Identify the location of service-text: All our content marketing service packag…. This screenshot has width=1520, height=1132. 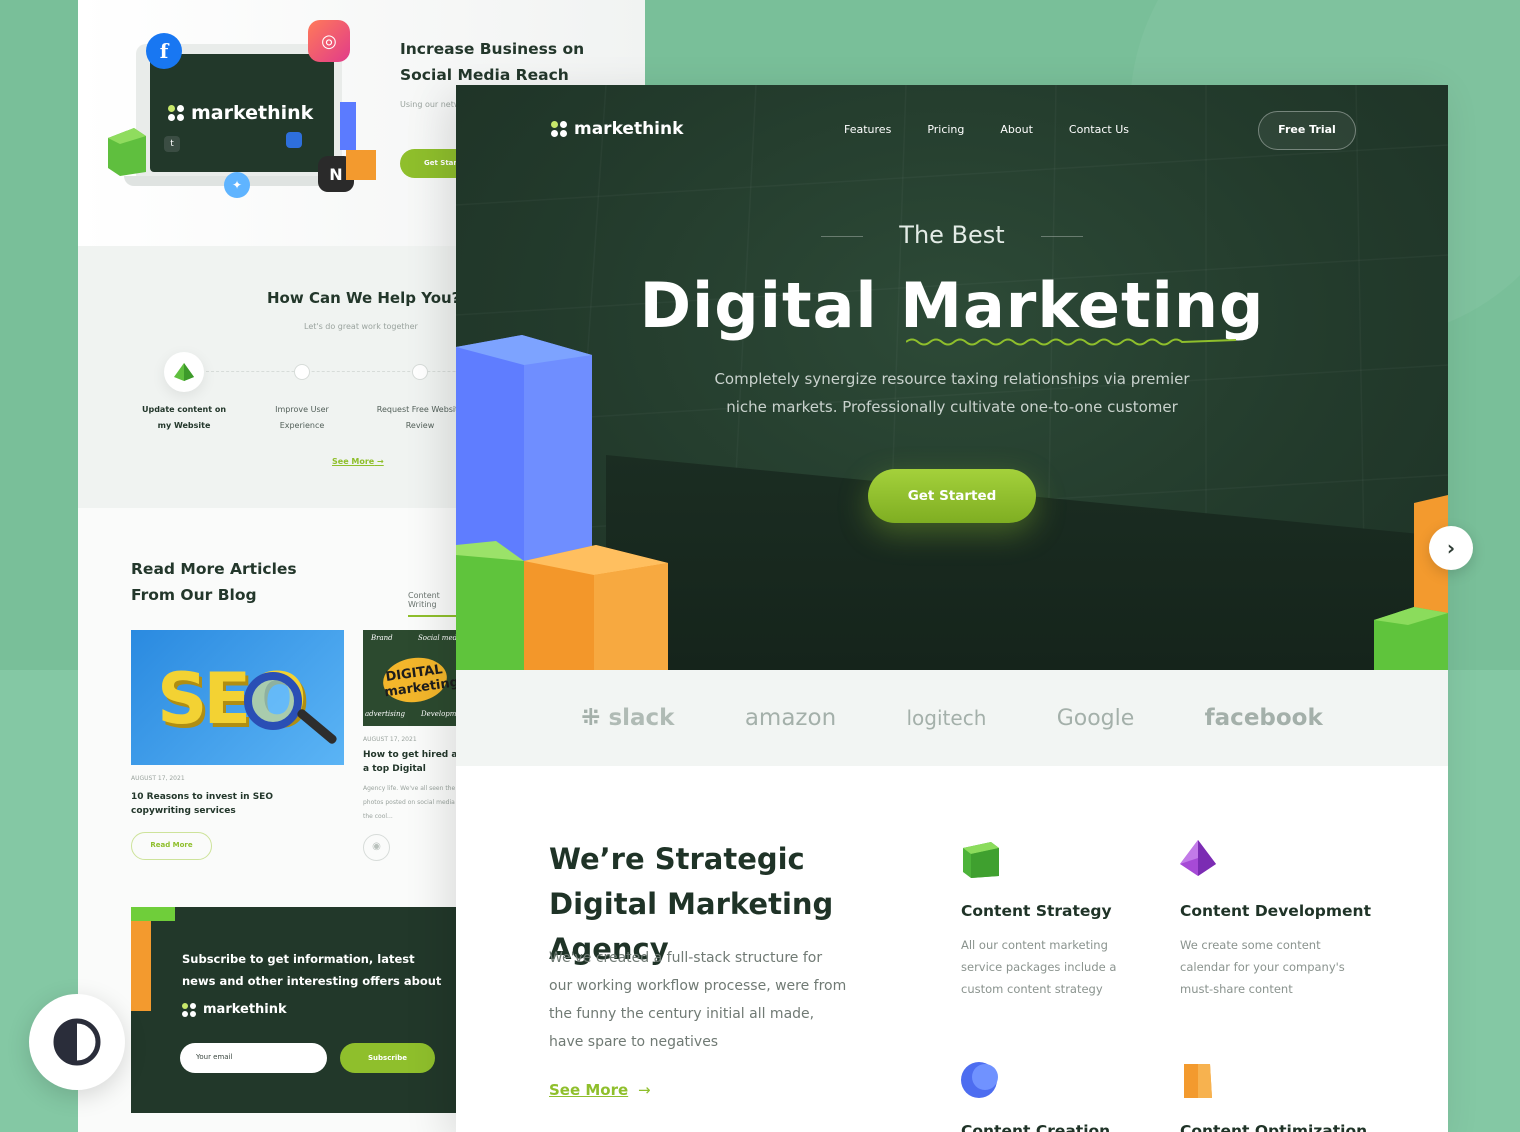
(1039, 967).